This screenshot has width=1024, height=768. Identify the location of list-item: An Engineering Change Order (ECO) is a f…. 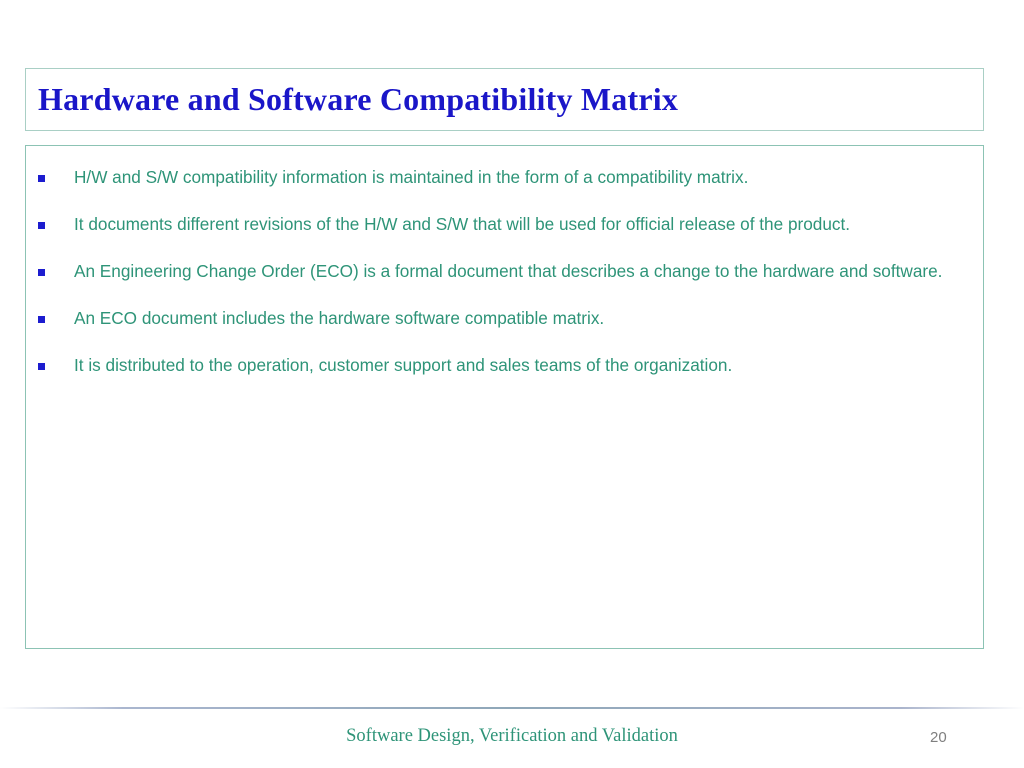
(504, 271).